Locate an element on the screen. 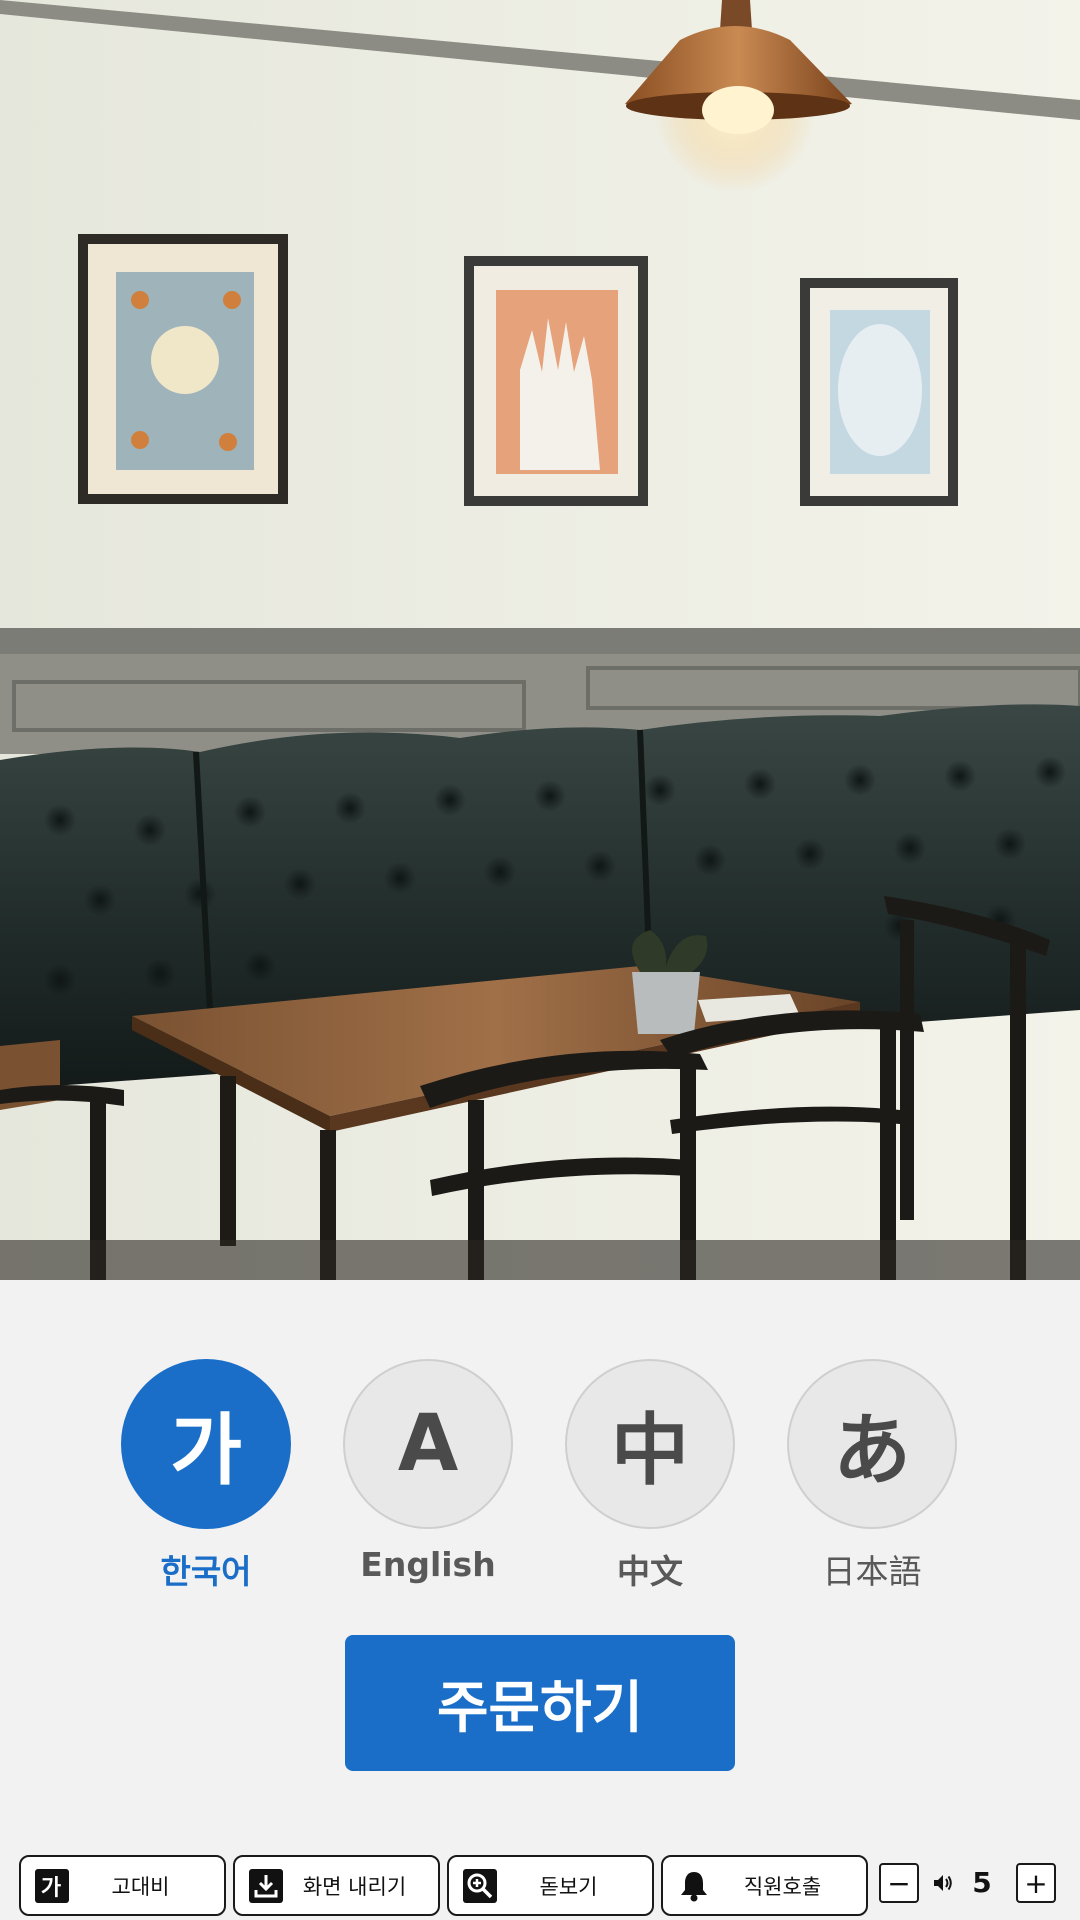 The height and width of the screenshot is (1920, 1080). accessibility-bar: 가 고대비 화면 내리기 돋보기 직원호출 − 5 + is located at coordinates (540, 1886).